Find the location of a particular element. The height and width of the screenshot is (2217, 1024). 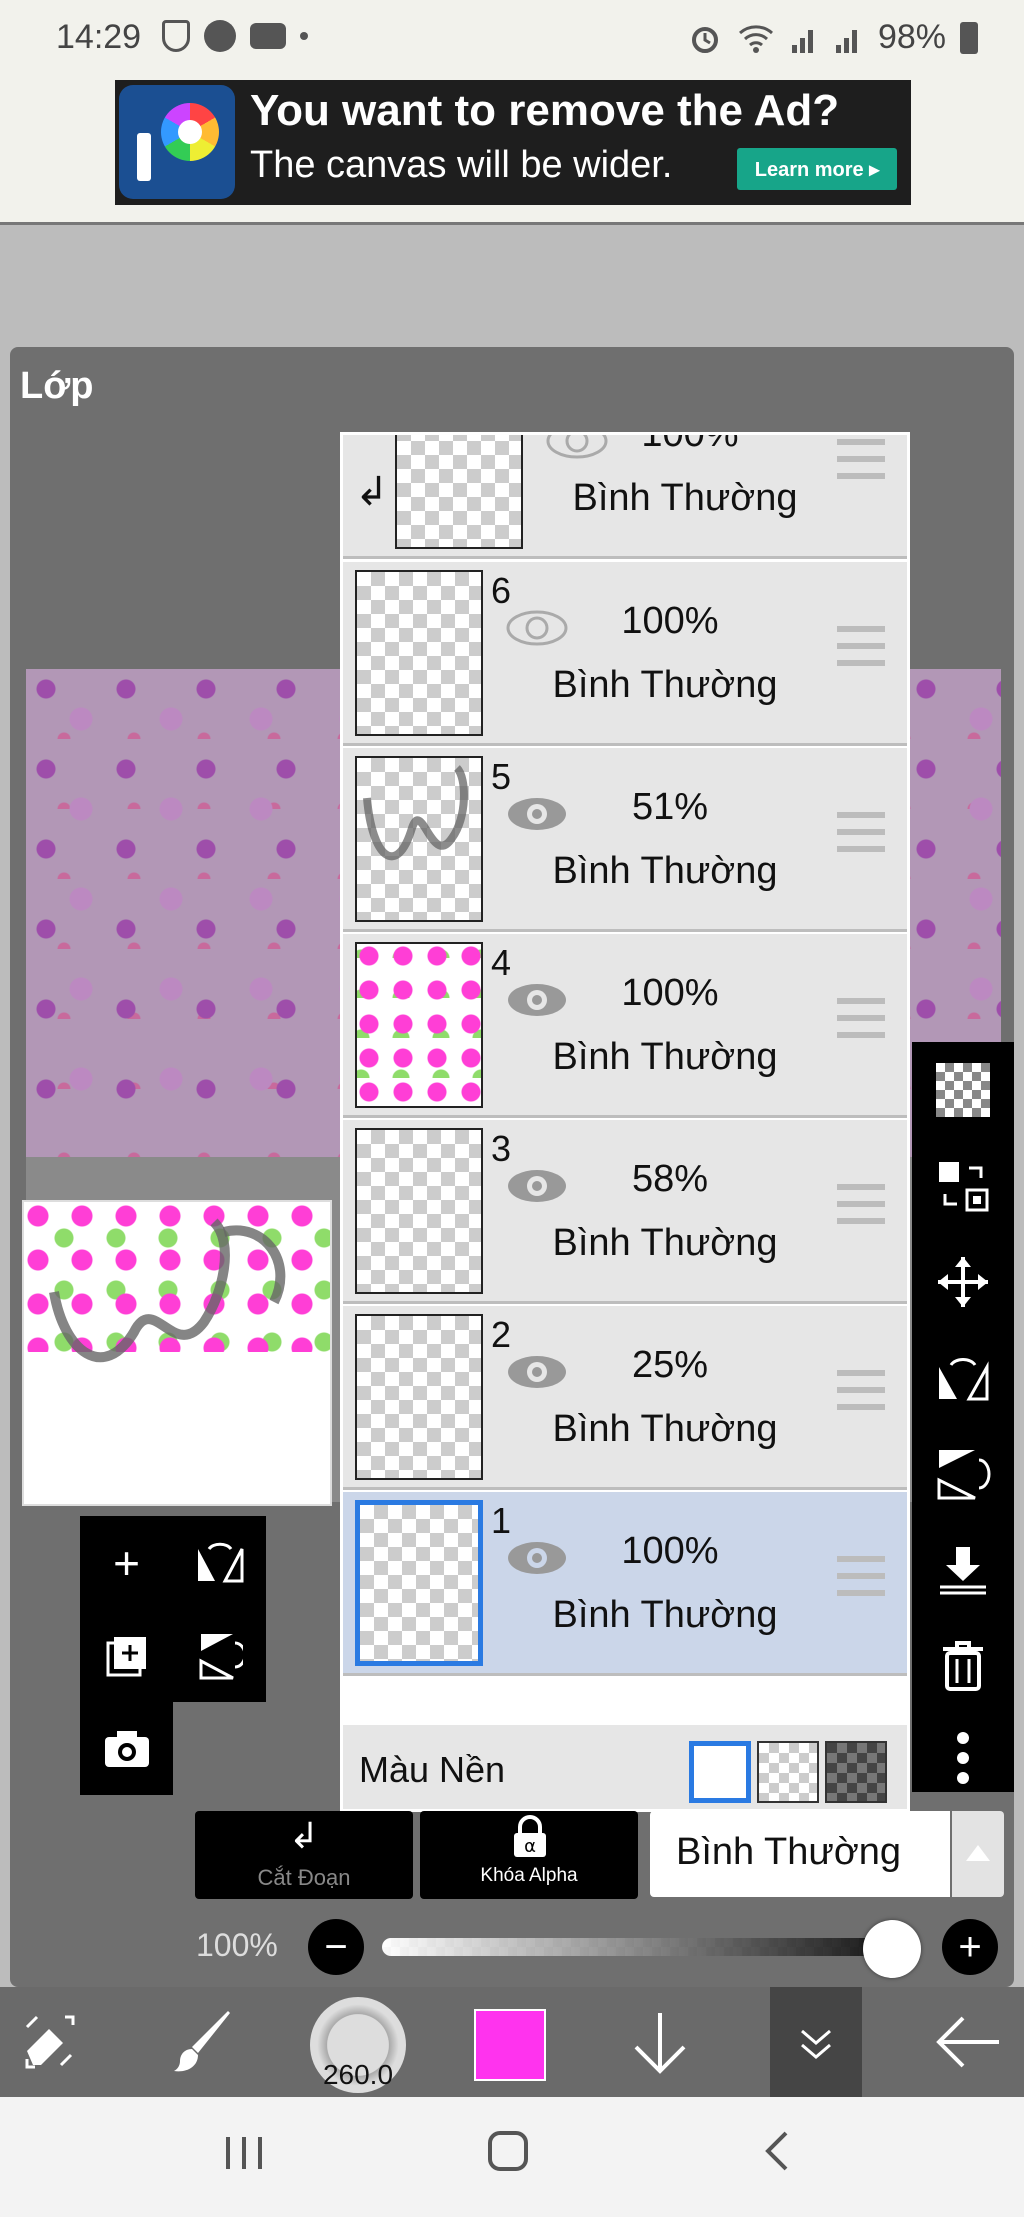

move-layer-button is located at coordinates (963, 1282).